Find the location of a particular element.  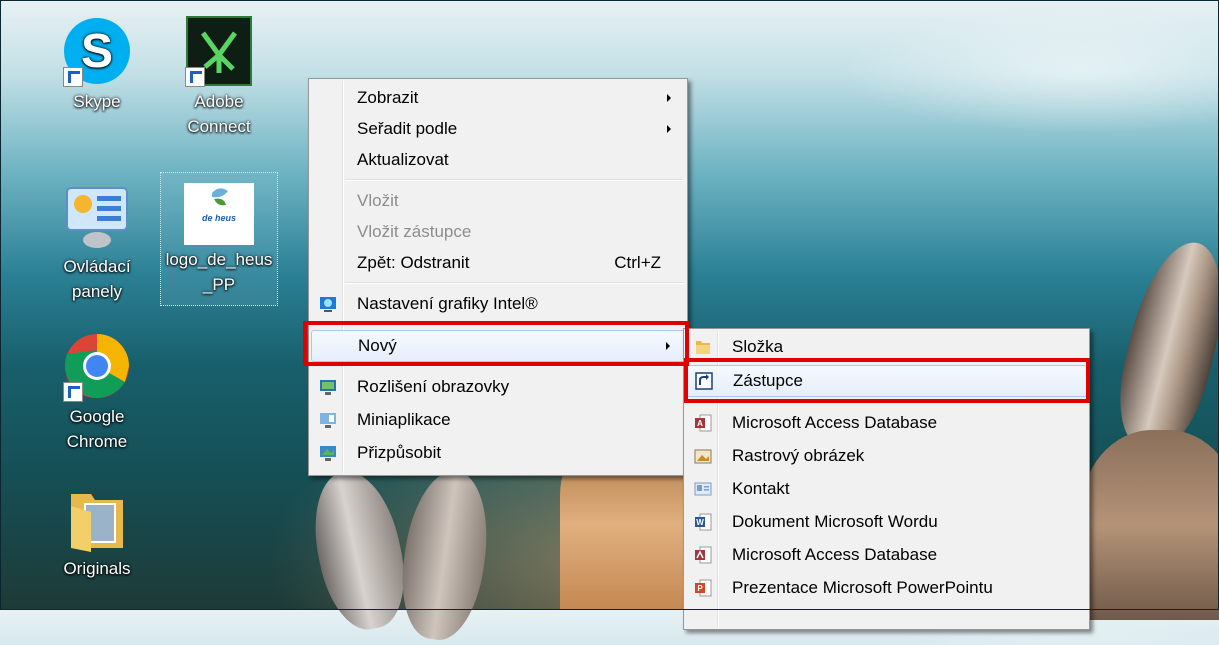

menu-item-label: Rozlišení obrazovky is located at coordinates (433, 386).